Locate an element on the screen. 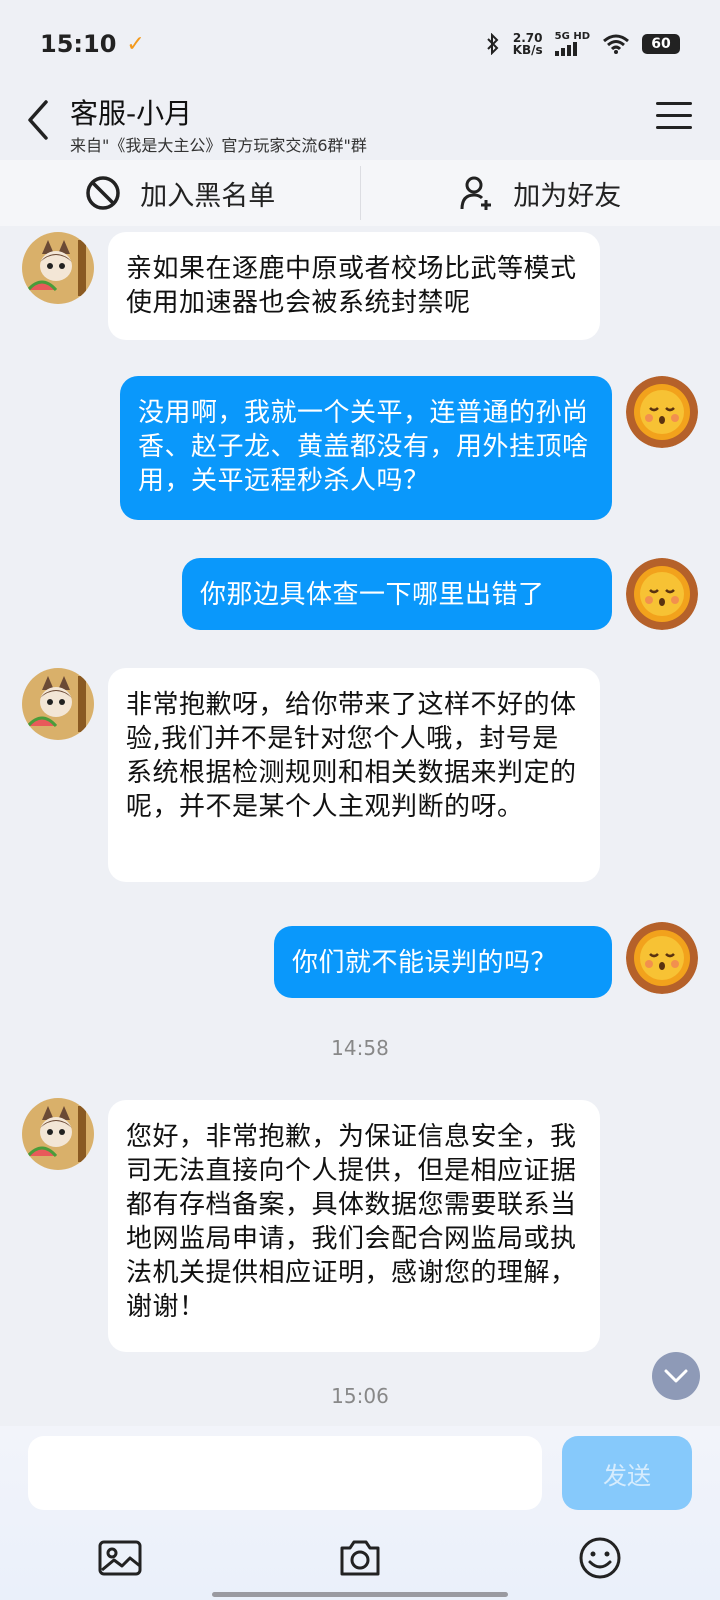  notification-app-icon: ✓ is located at coordinates (135, 44).